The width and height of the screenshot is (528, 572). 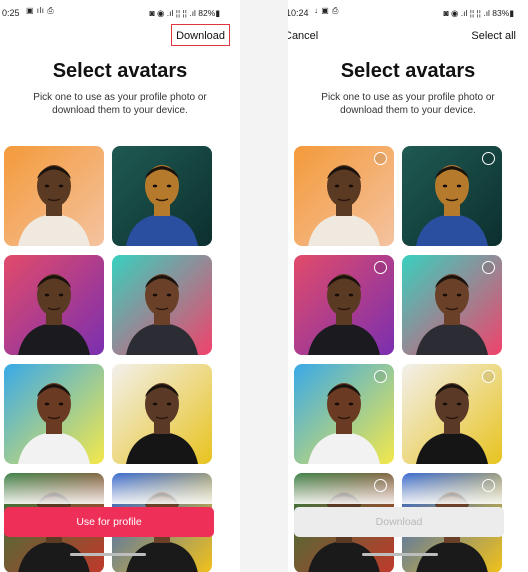 I want to click on top-bar: ‹ Download, so click(x=120, y=37).